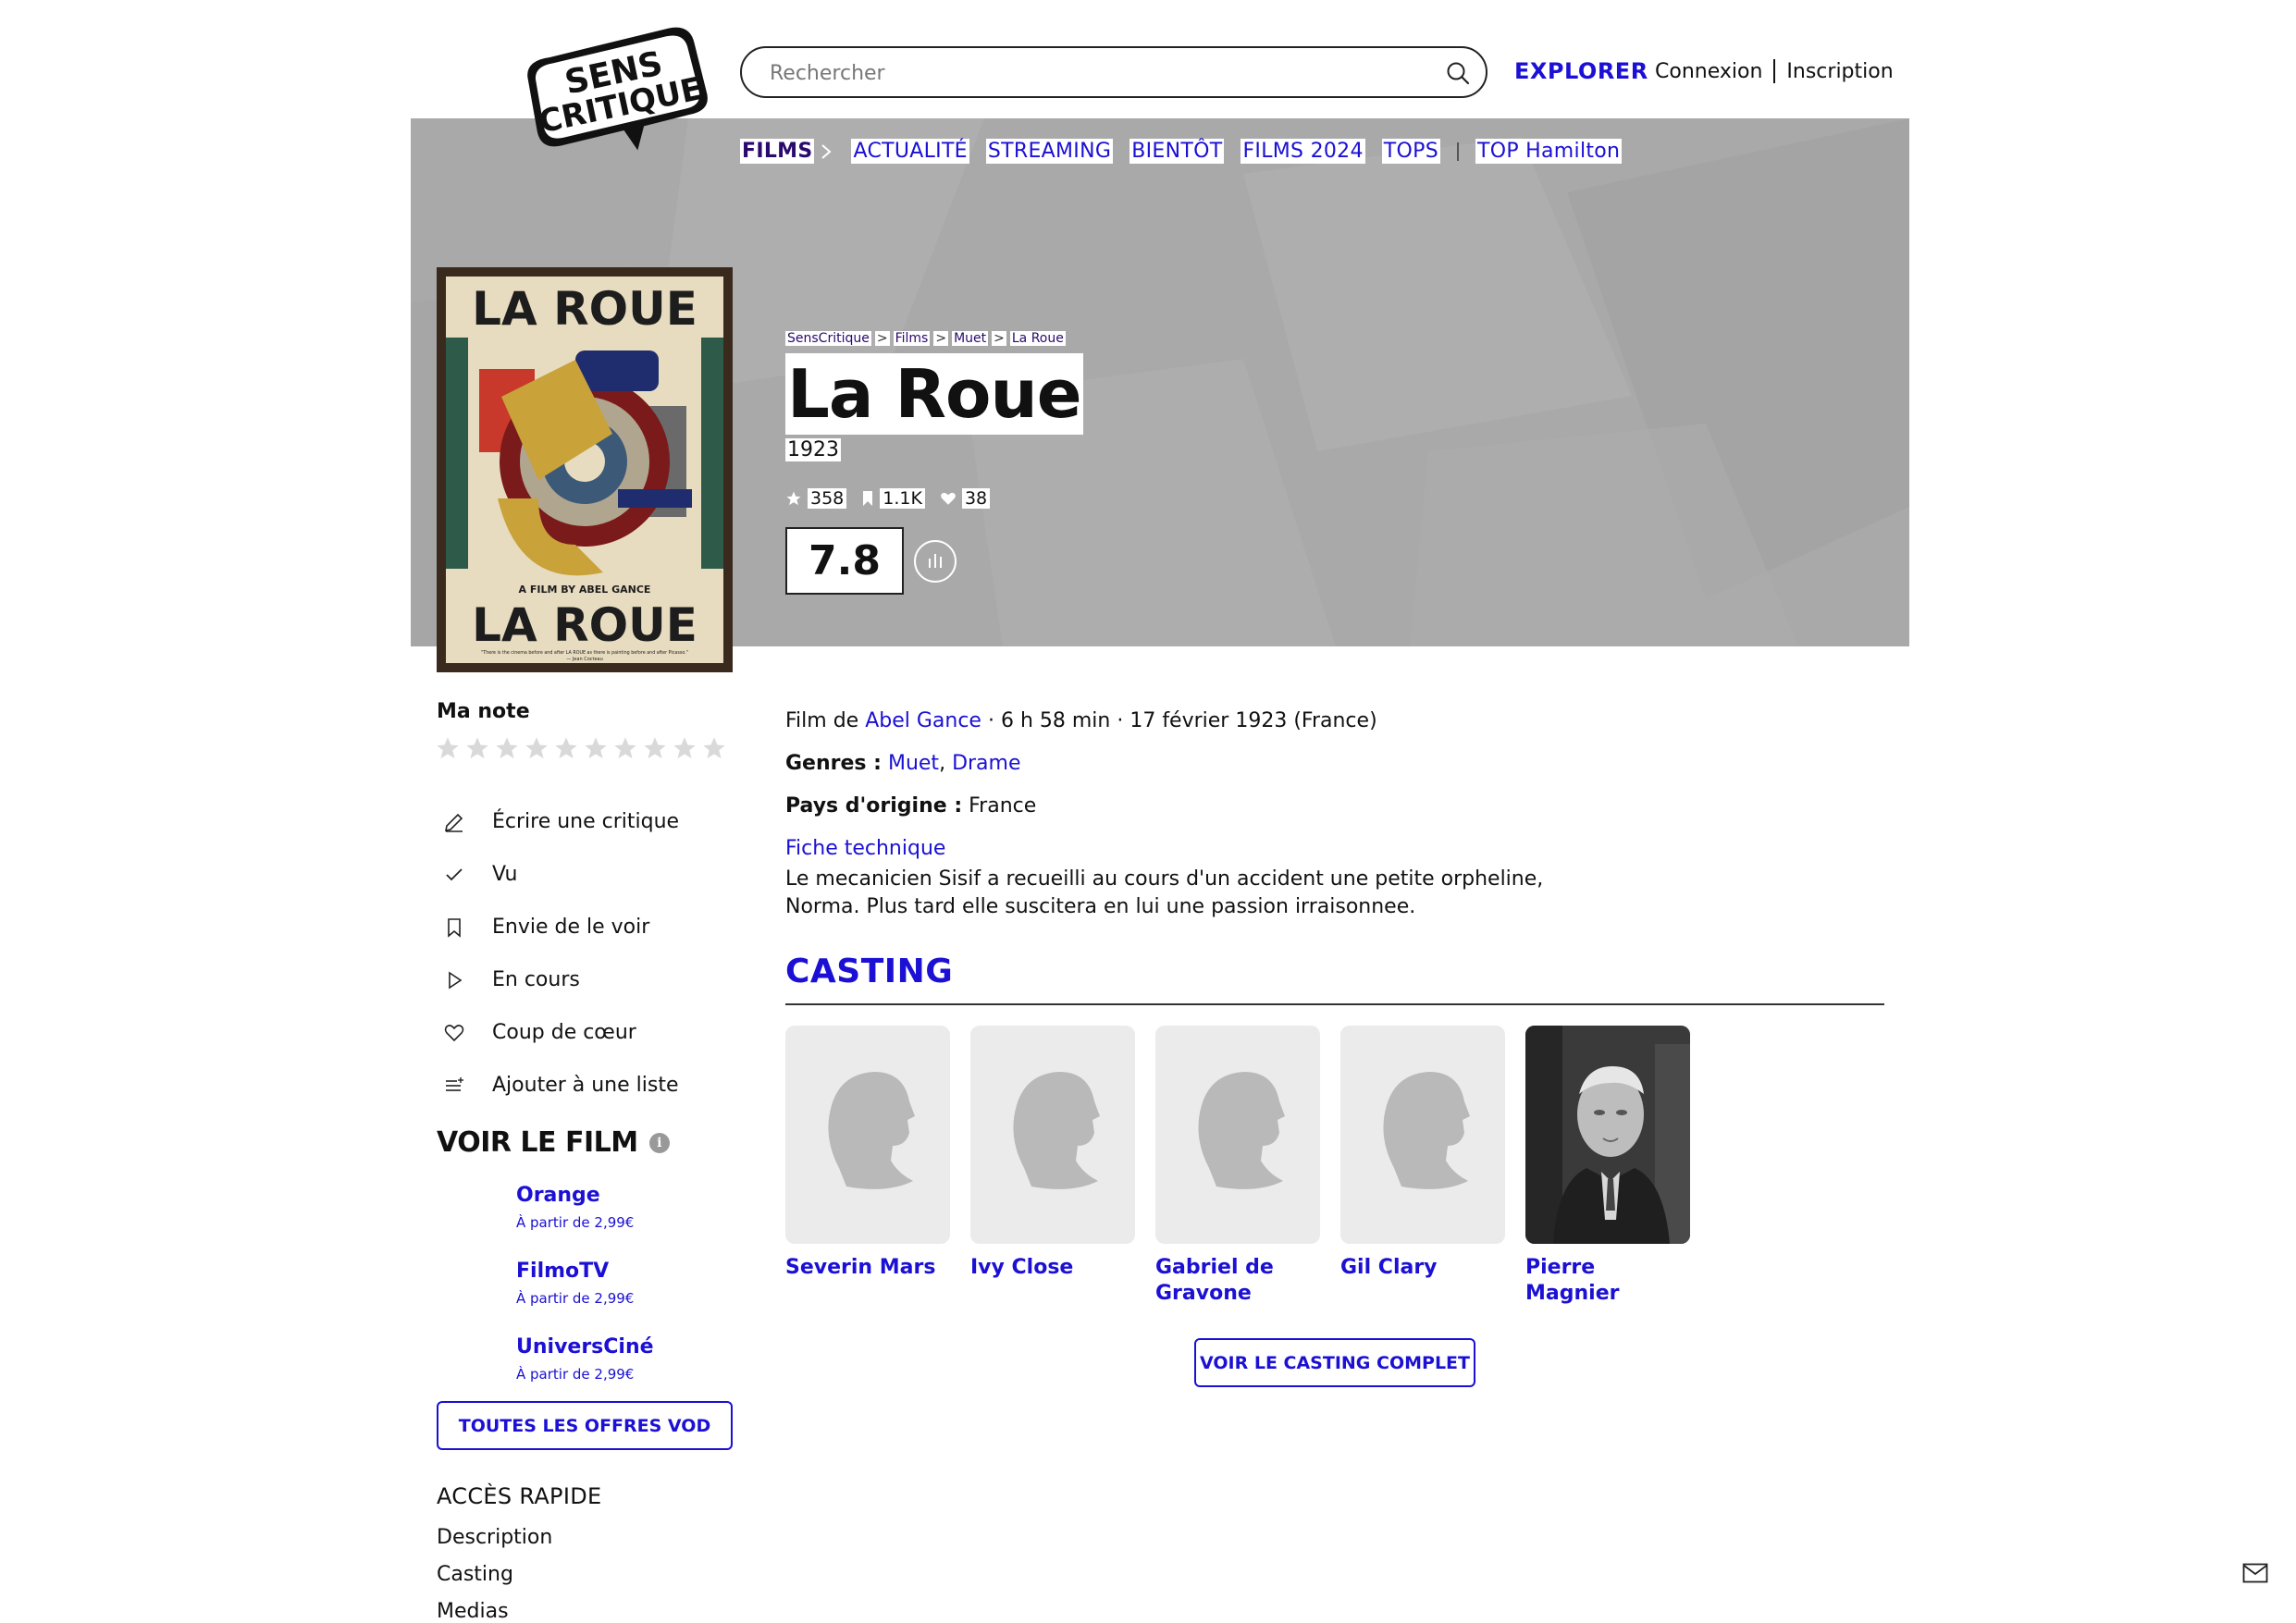  Describe the element at coordinates (865, 848) in the screenshot. I see `tech-sheet-link: Fiche technique` at that location.